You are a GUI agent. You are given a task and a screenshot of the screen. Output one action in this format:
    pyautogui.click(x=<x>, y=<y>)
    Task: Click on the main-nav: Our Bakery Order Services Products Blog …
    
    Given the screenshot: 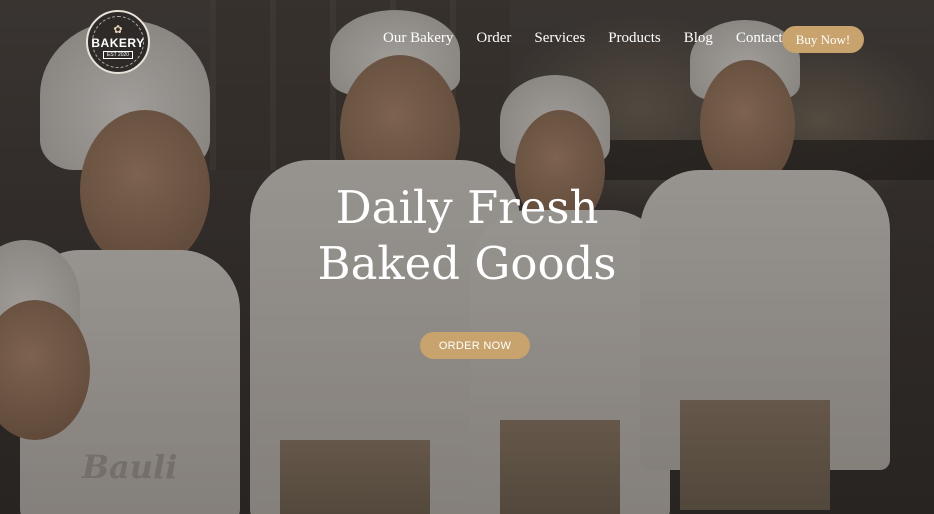 What is the action you would take?
    pyautogui.click(x=594, y=38)
    